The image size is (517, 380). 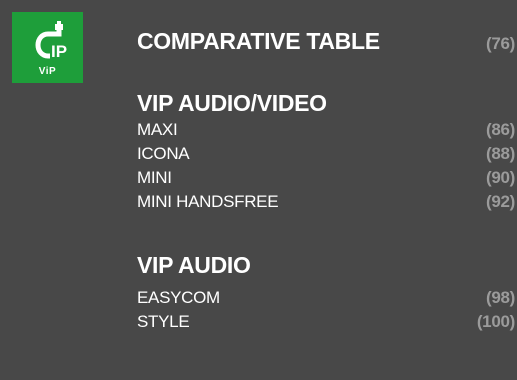 I want to click on toc-item-mini-handsfree: MINI HANDSFREE (92), so click(x=326, y=202).